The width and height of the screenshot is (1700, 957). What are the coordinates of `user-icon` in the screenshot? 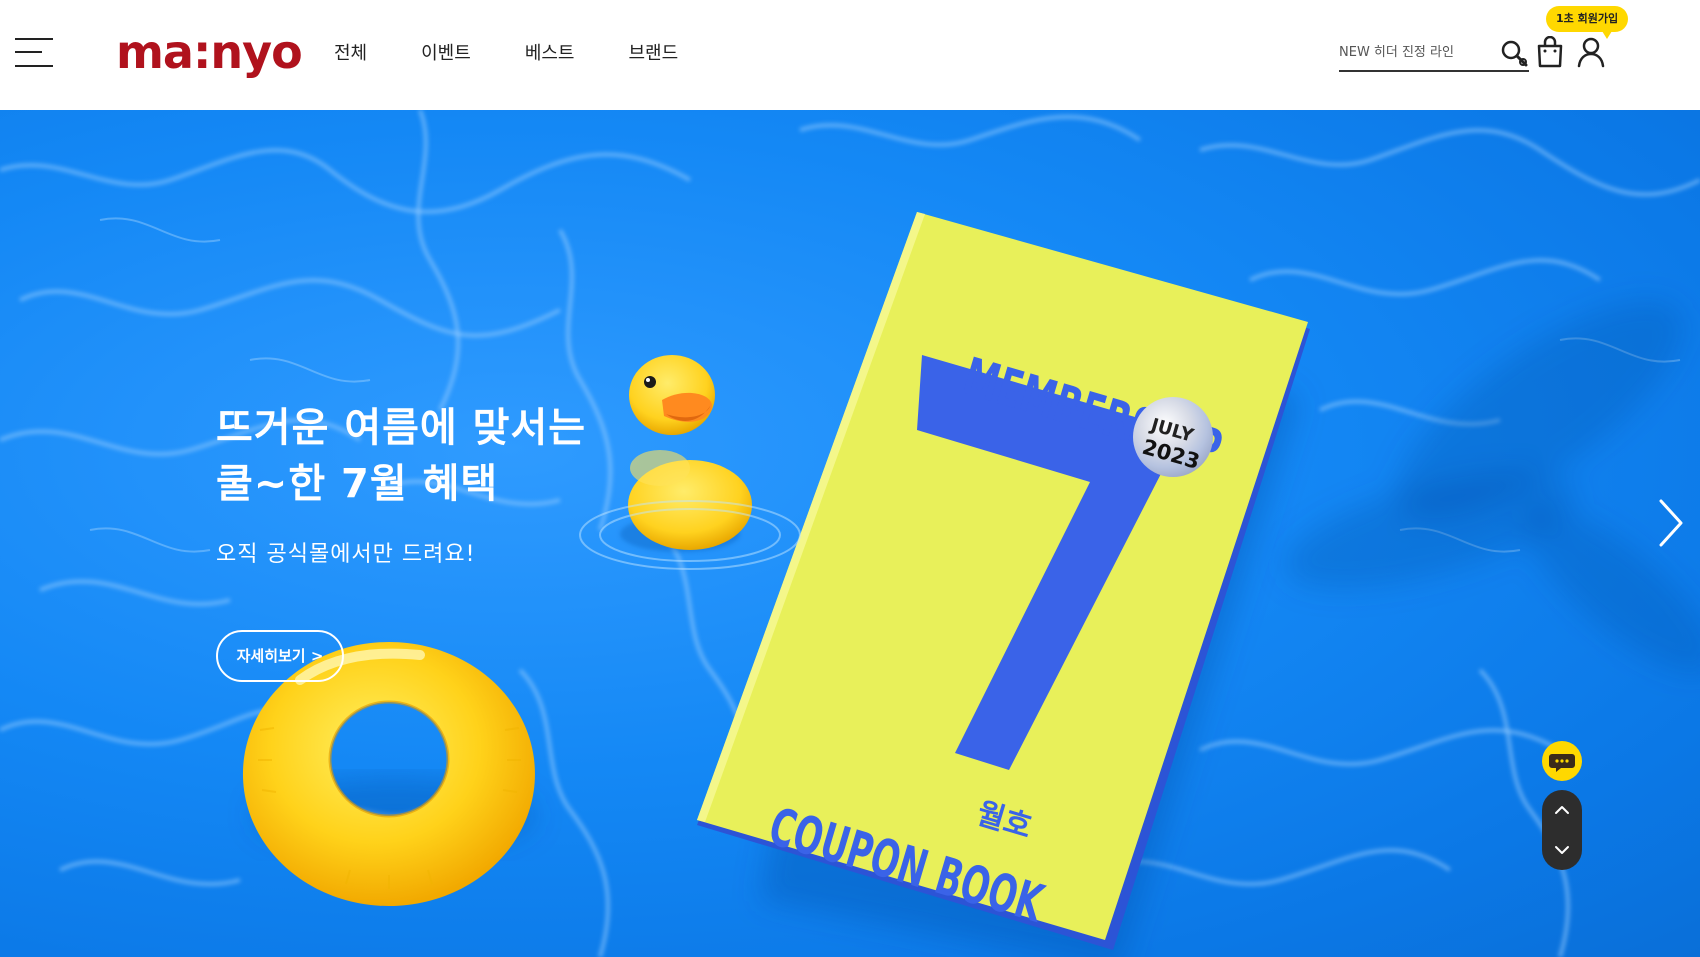 It's located at (1591, 52).